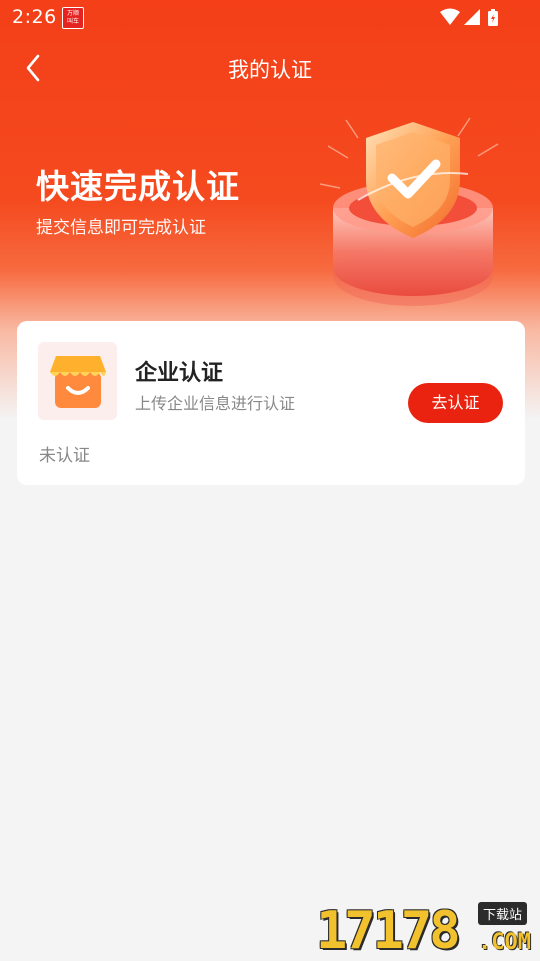 The width and height of the screenshot is (540, 961). I want to click on card-title: 企业认证, so click(179, 373).